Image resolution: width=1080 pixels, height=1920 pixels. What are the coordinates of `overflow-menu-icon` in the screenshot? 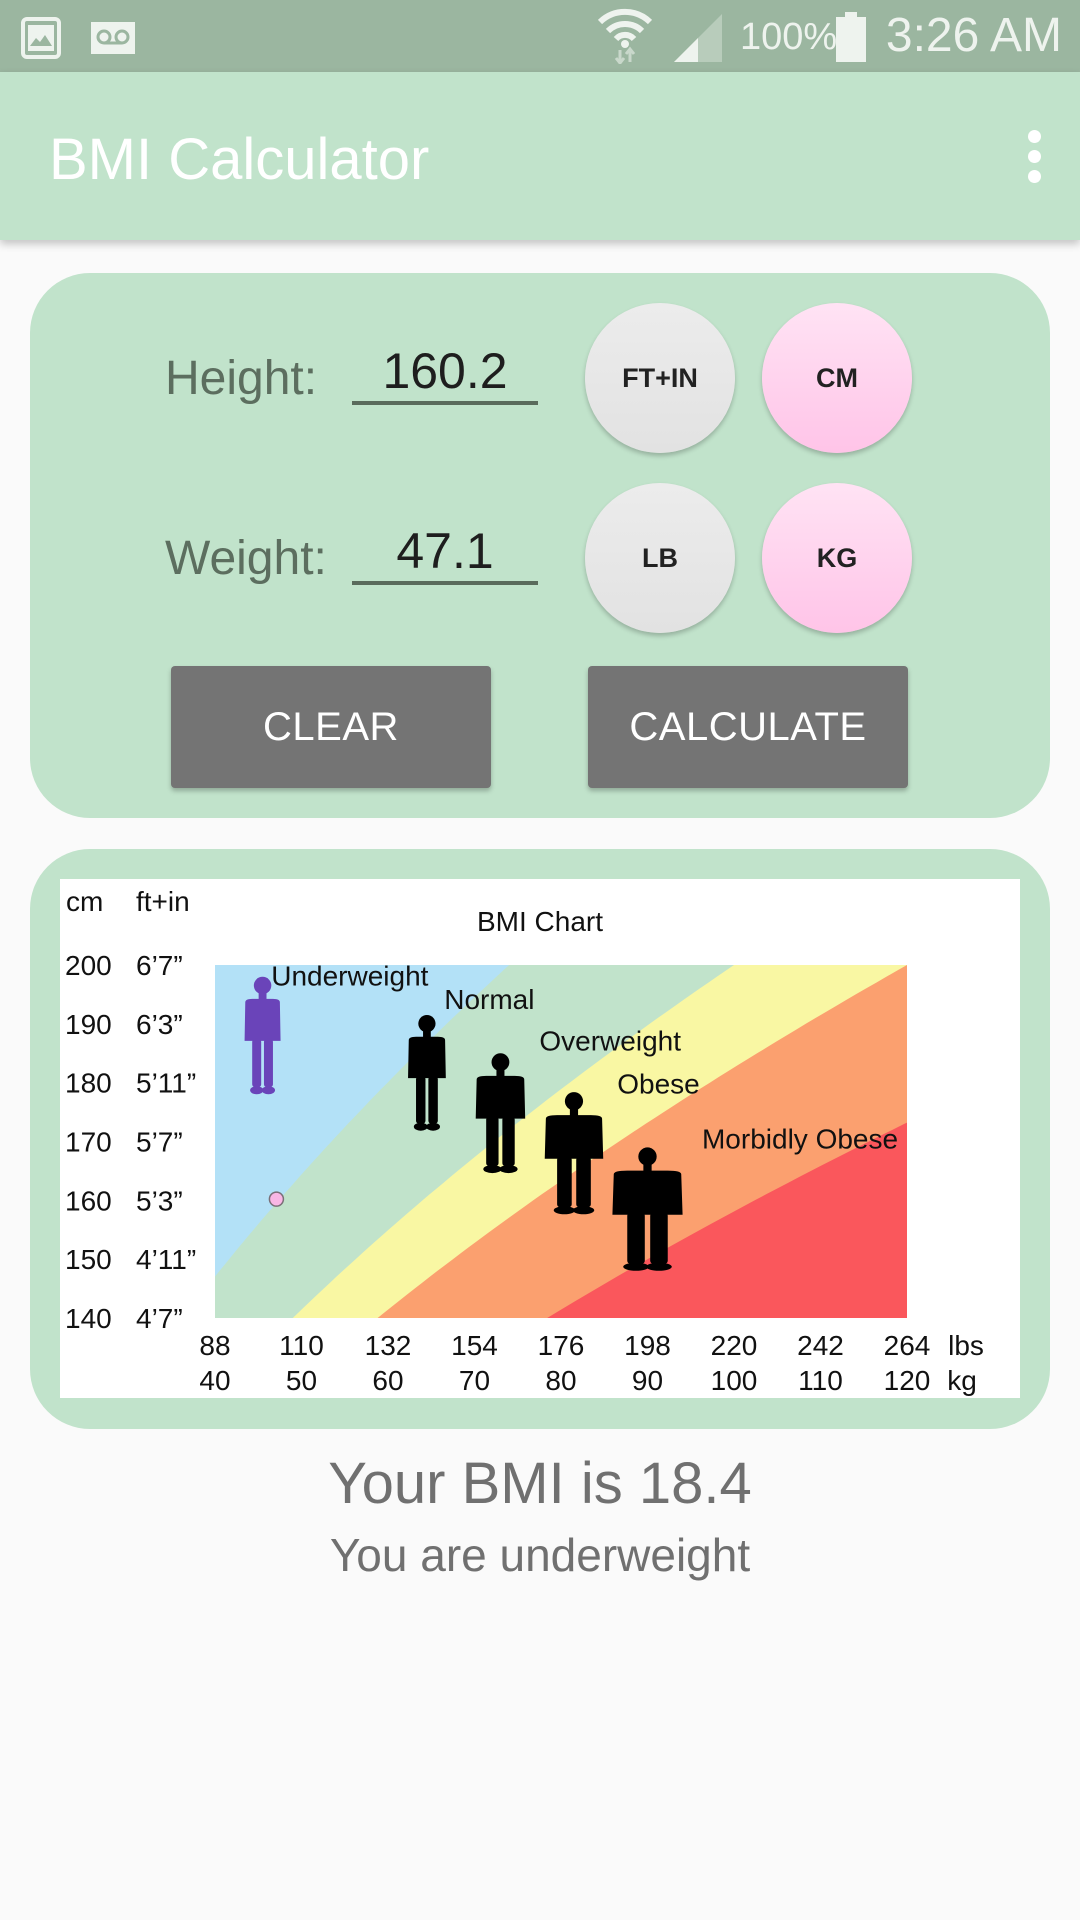 It's located at (1034, 157).